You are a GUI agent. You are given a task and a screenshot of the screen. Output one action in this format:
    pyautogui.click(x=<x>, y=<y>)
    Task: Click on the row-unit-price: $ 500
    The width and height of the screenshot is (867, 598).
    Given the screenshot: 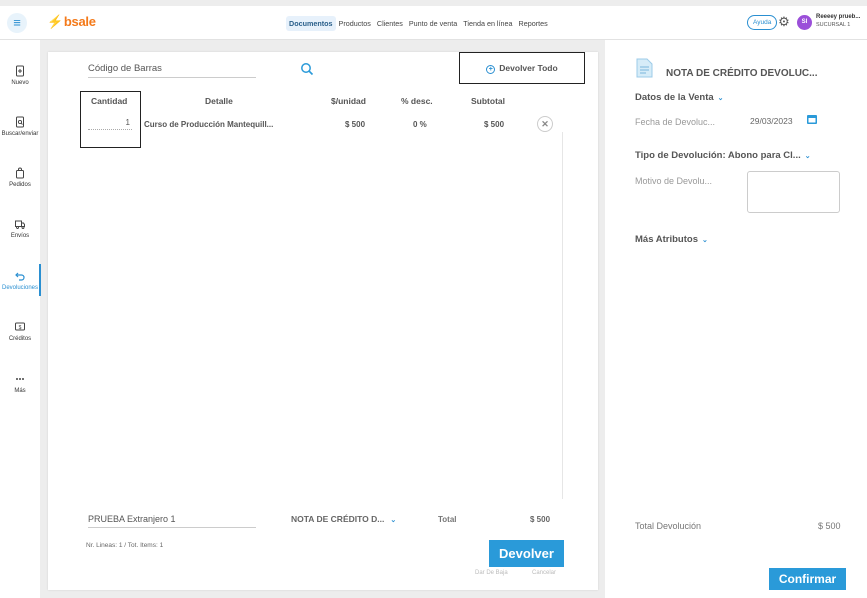 What is the action you would take?
    pyautogui.click(x=355, y=124)
    